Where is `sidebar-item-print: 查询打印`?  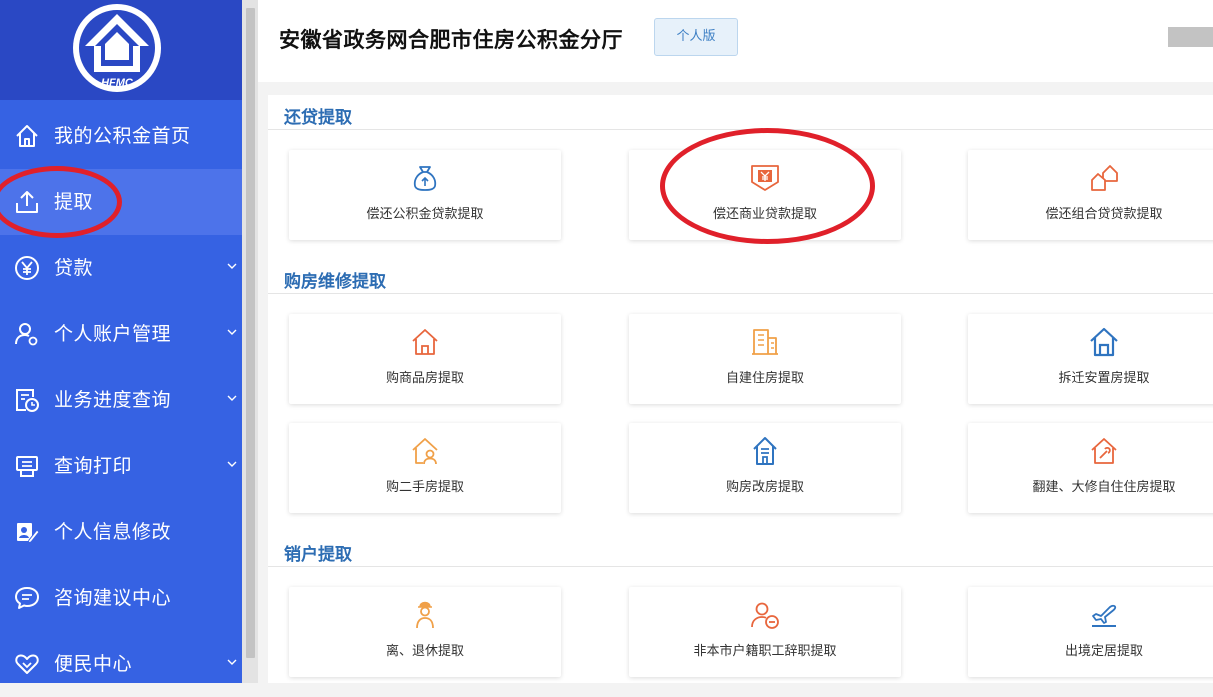
sidebar-item-print: 查询打印 is located at coordinates (121, 466).